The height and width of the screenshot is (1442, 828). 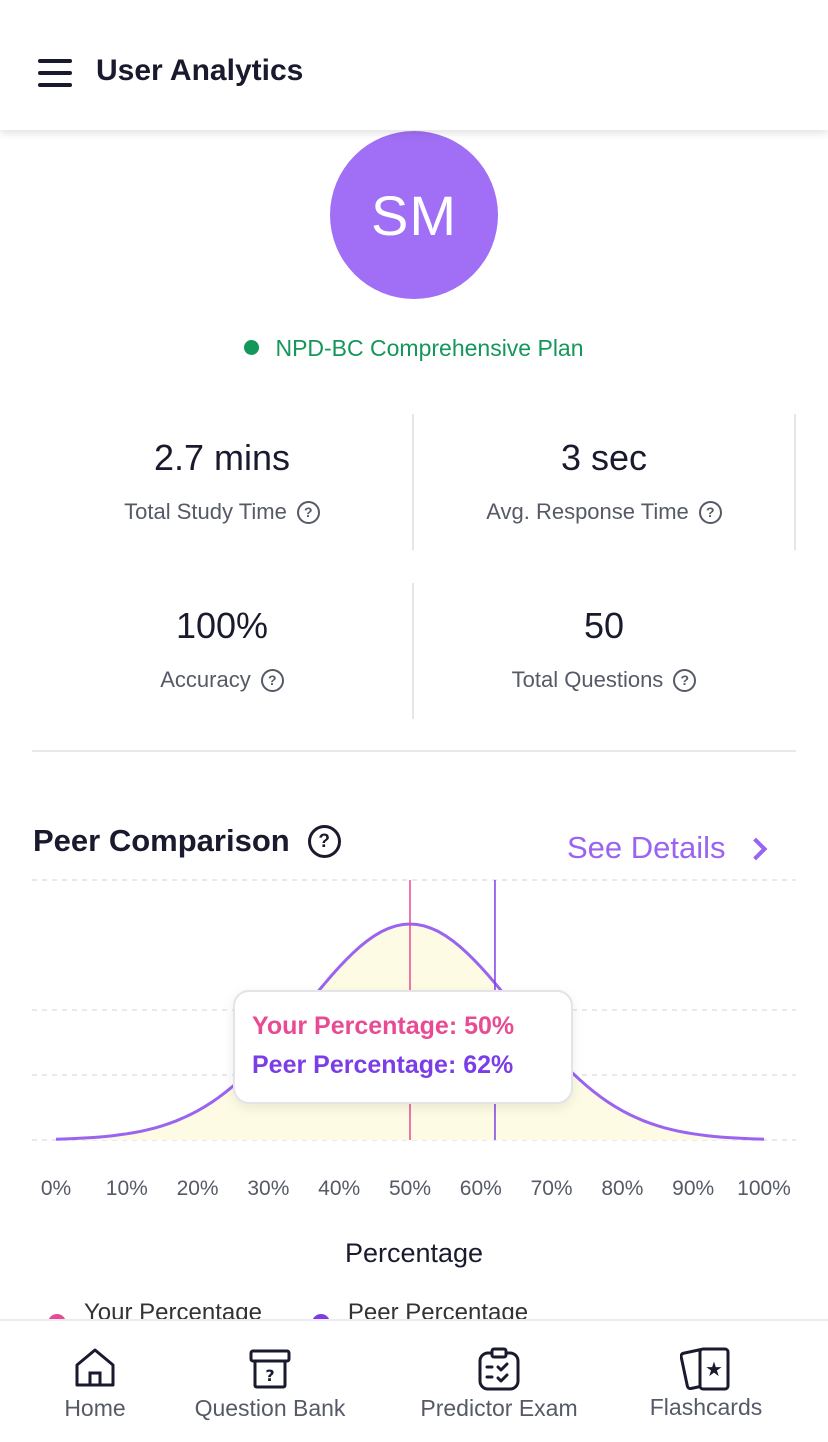 I want to click on nav-question-bank: ? Question Bank, so click(x=270, y=1381).